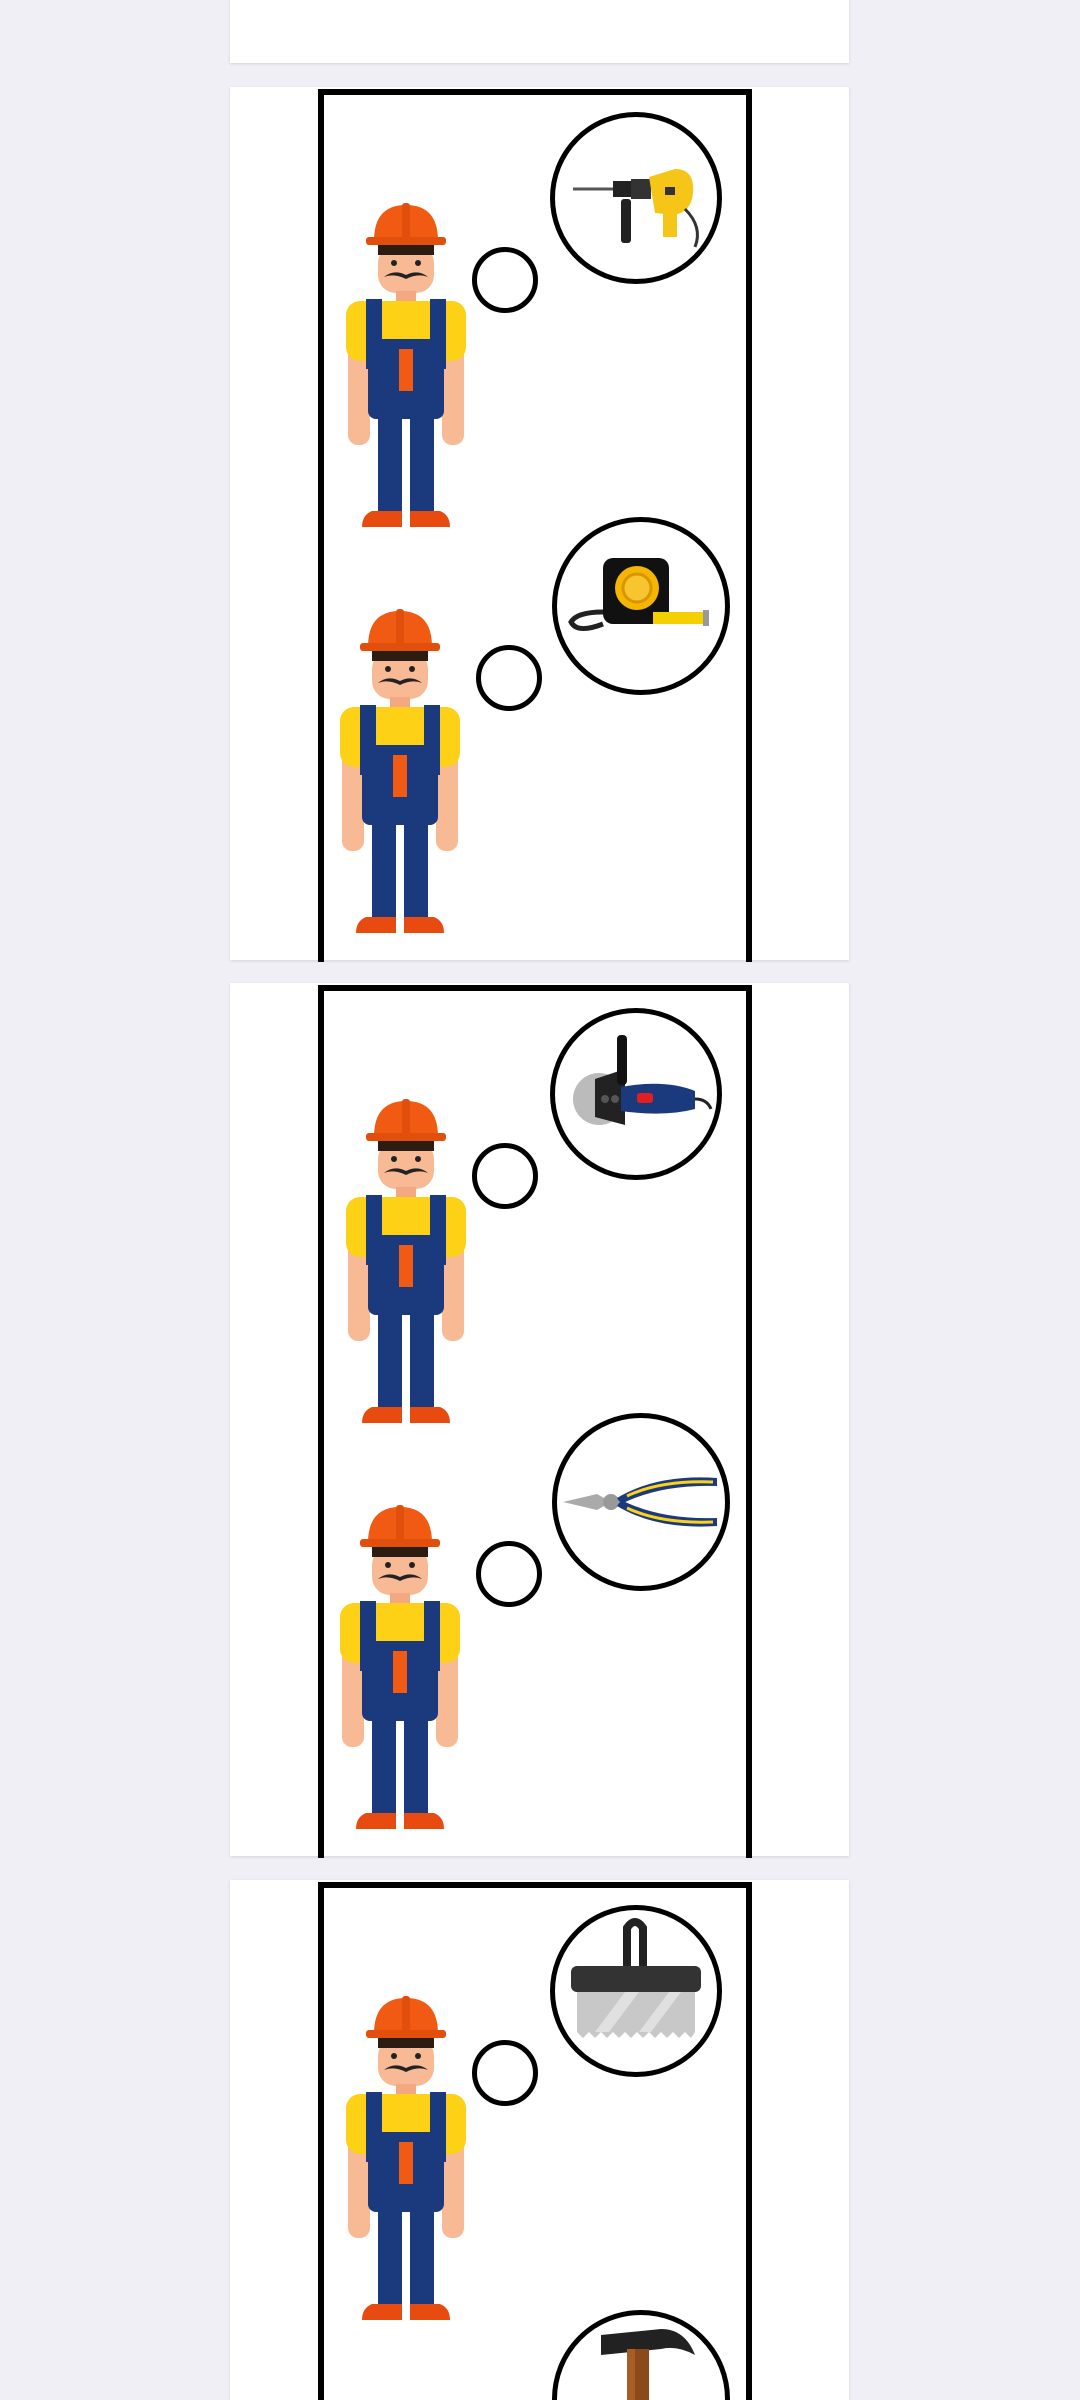 This screenshot has height=2400, width=1080. What do you see at coordinates (636, 1978) in the screenshot?
I see `notched-trowel-icon` at bounding box center [636, 1978].